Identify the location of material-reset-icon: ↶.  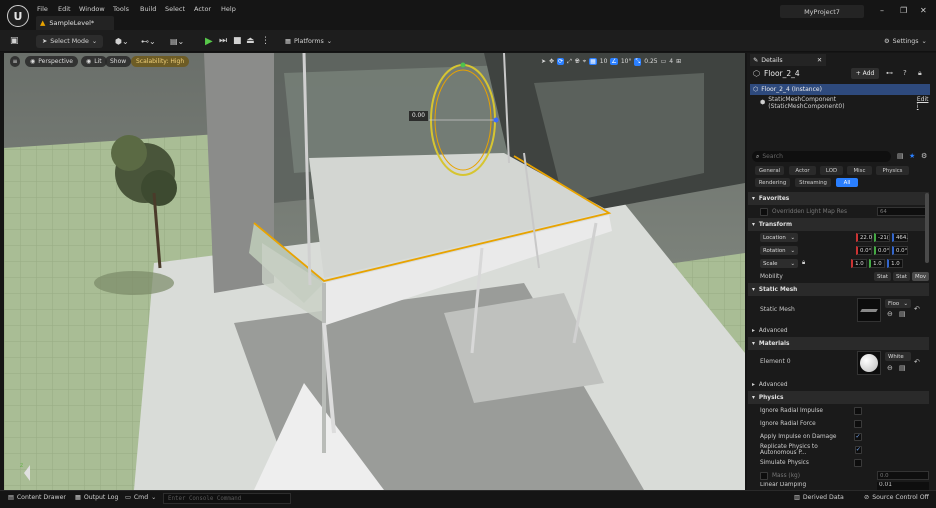
(917, 362).